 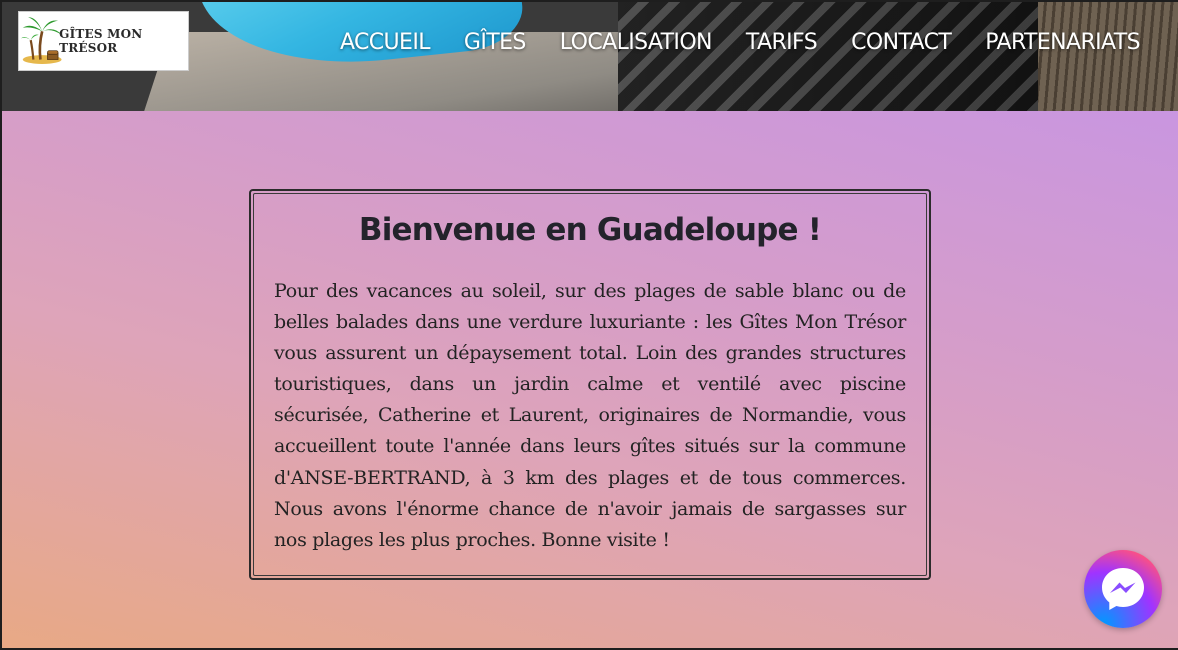 I want to click on messenger-icon, so click(x=1123, y=589).